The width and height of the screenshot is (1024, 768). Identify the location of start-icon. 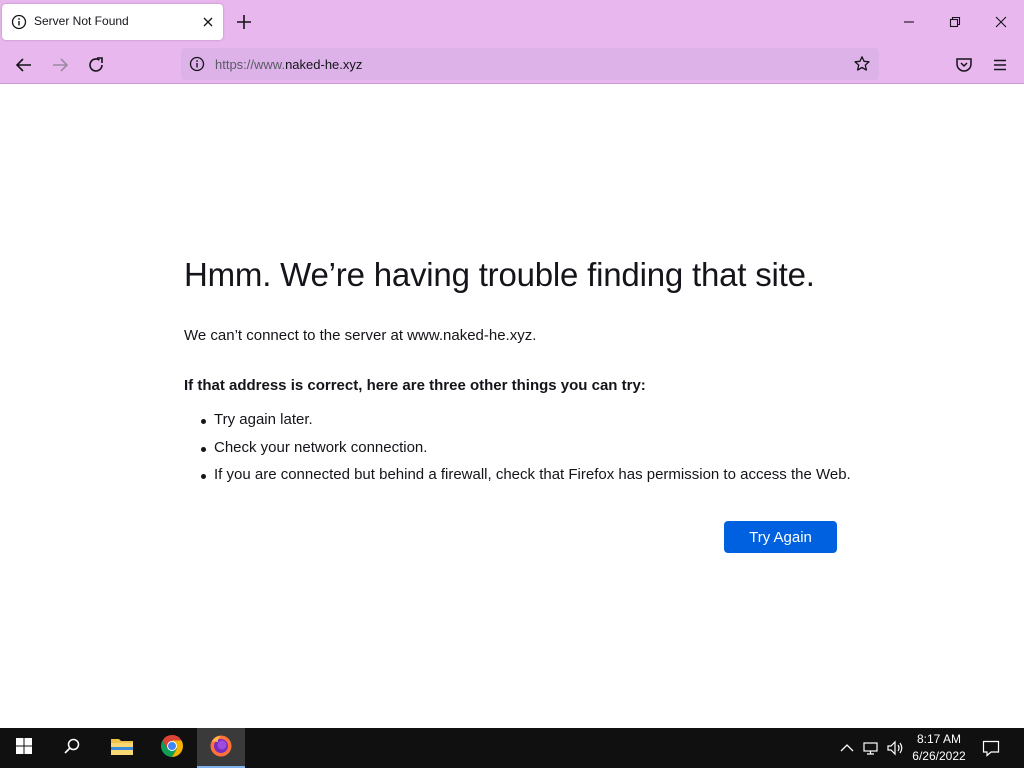
(24, 748).